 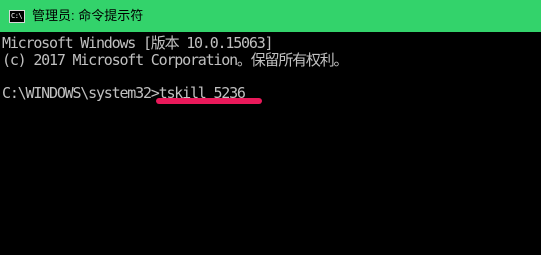 I want to click on version-line: Microsoft Windows [版本 10.0.15063], so click(x=138, y=43).